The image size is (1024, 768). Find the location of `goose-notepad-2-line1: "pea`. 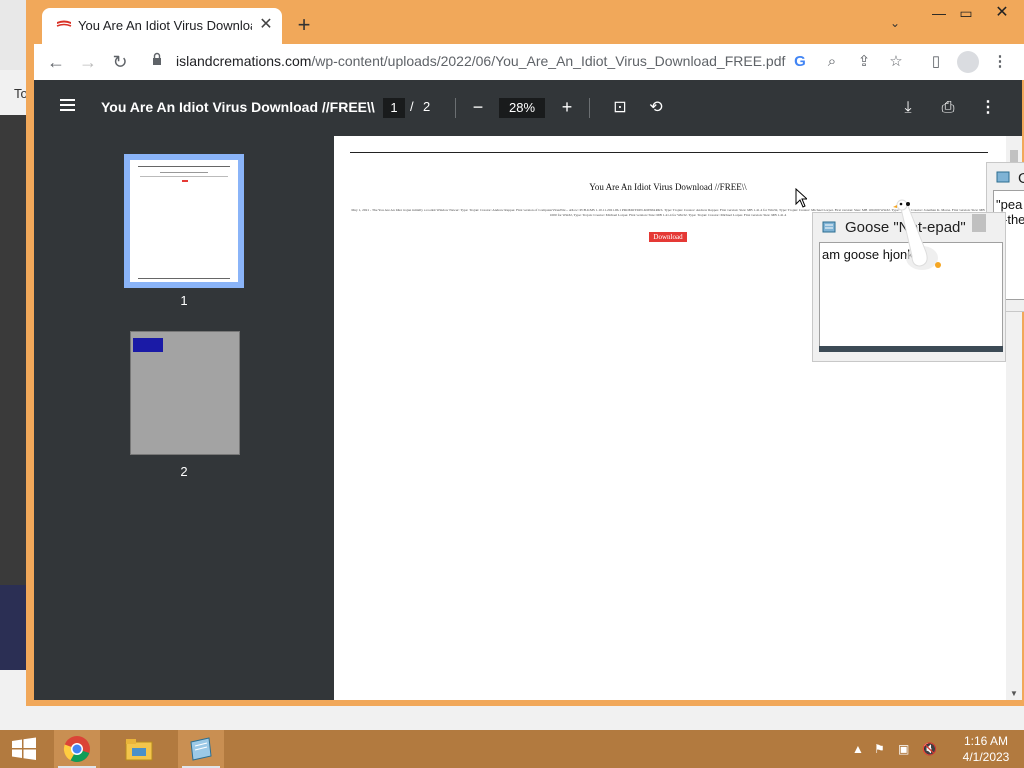

goose-notepad-2-line1: "pea is located at coordinates (1009, 204).